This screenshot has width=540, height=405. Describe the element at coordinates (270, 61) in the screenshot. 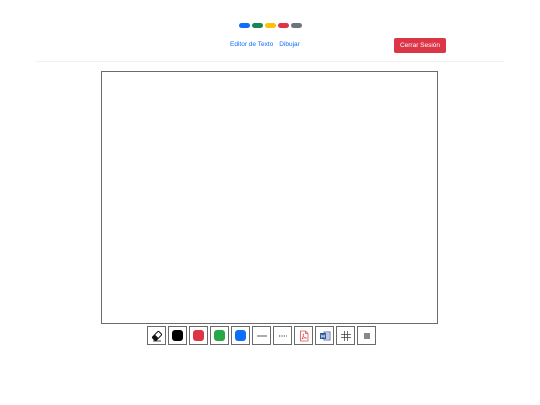

I see `header-divider` at that location.